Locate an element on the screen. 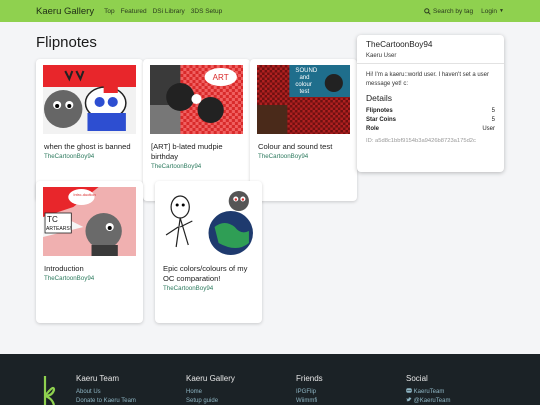 The height and width of the screenshot is (405, 540). twitter-label: @KaeruTeam is located at coordinates (432, 400).